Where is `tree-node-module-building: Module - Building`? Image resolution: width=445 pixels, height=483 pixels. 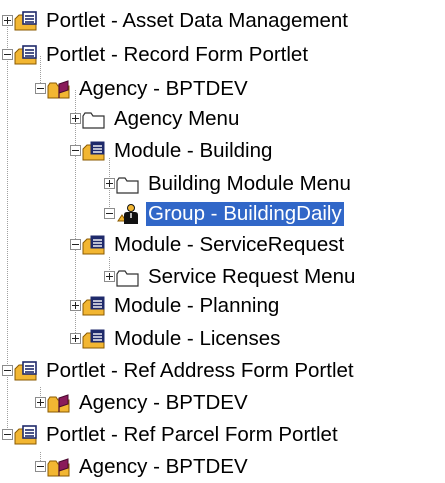
tree-node-module-building: Module - Building is located at coordinates (172, 150).